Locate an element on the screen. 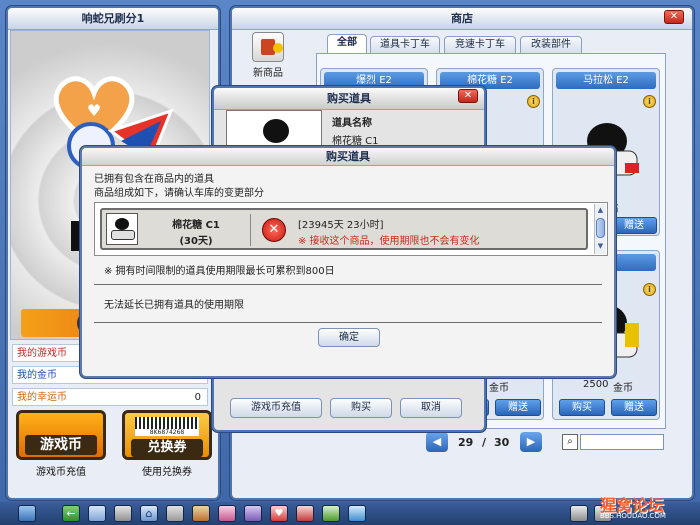 The height and width of the screenshot is (525, 700). info-text: 无法延长已拥有道具的使用期限 is located at coordinates (174, 305).